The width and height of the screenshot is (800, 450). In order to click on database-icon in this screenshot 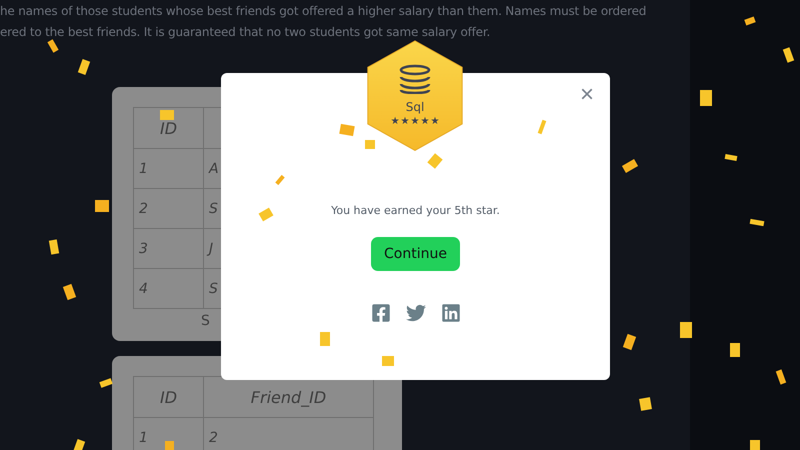, I will do `click(415, 79)`.